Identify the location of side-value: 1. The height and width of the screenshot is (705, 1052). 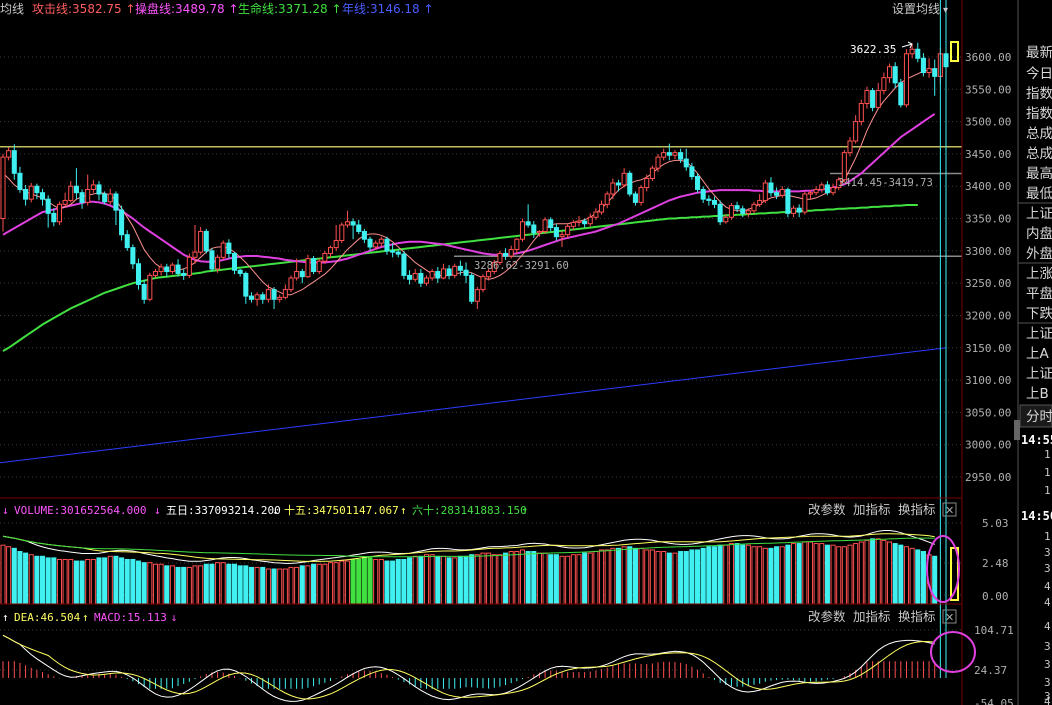
(1047, 454).